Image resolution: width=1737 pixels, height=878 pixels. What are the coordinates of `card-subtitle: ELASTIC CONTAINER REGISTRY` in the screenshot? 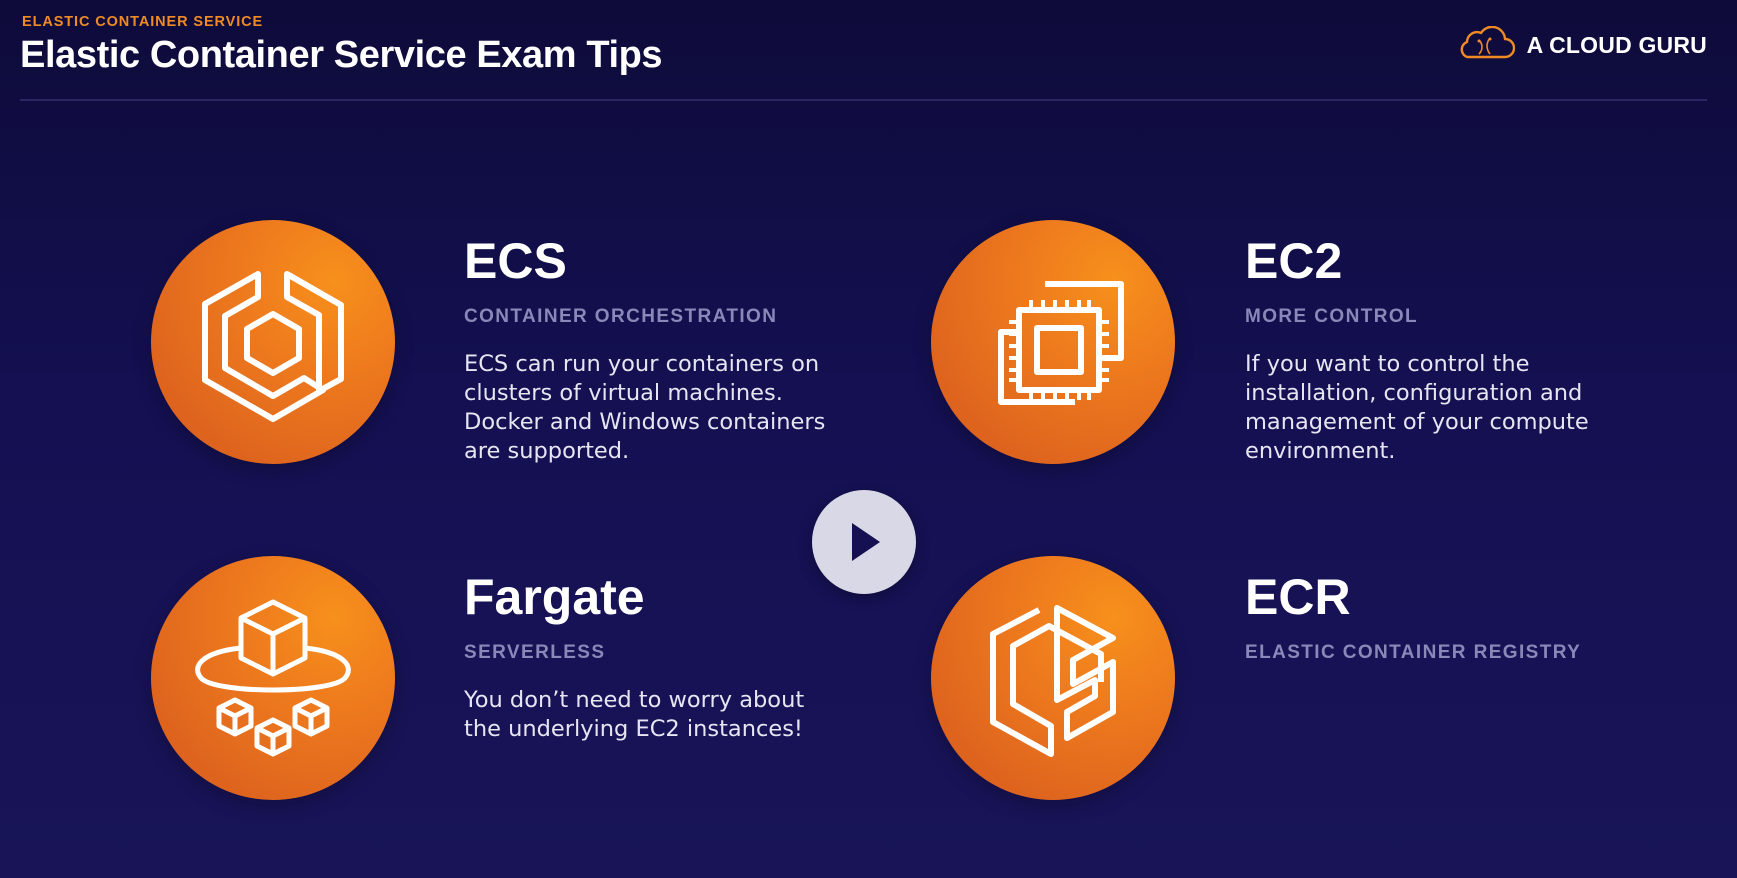 It's located at (1413, 652).